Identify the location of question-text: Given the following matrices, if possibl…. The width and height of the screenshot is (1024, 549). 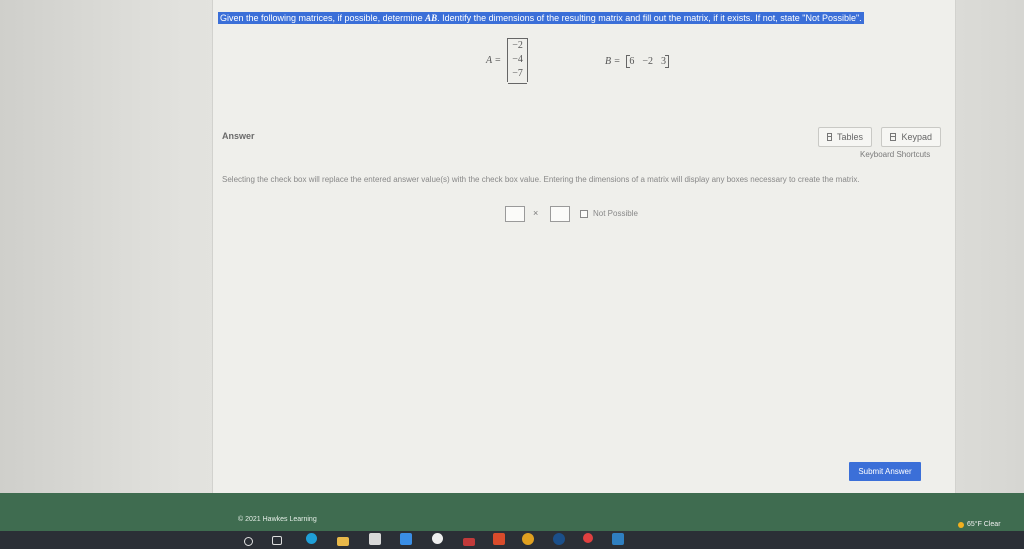
(541, 18).